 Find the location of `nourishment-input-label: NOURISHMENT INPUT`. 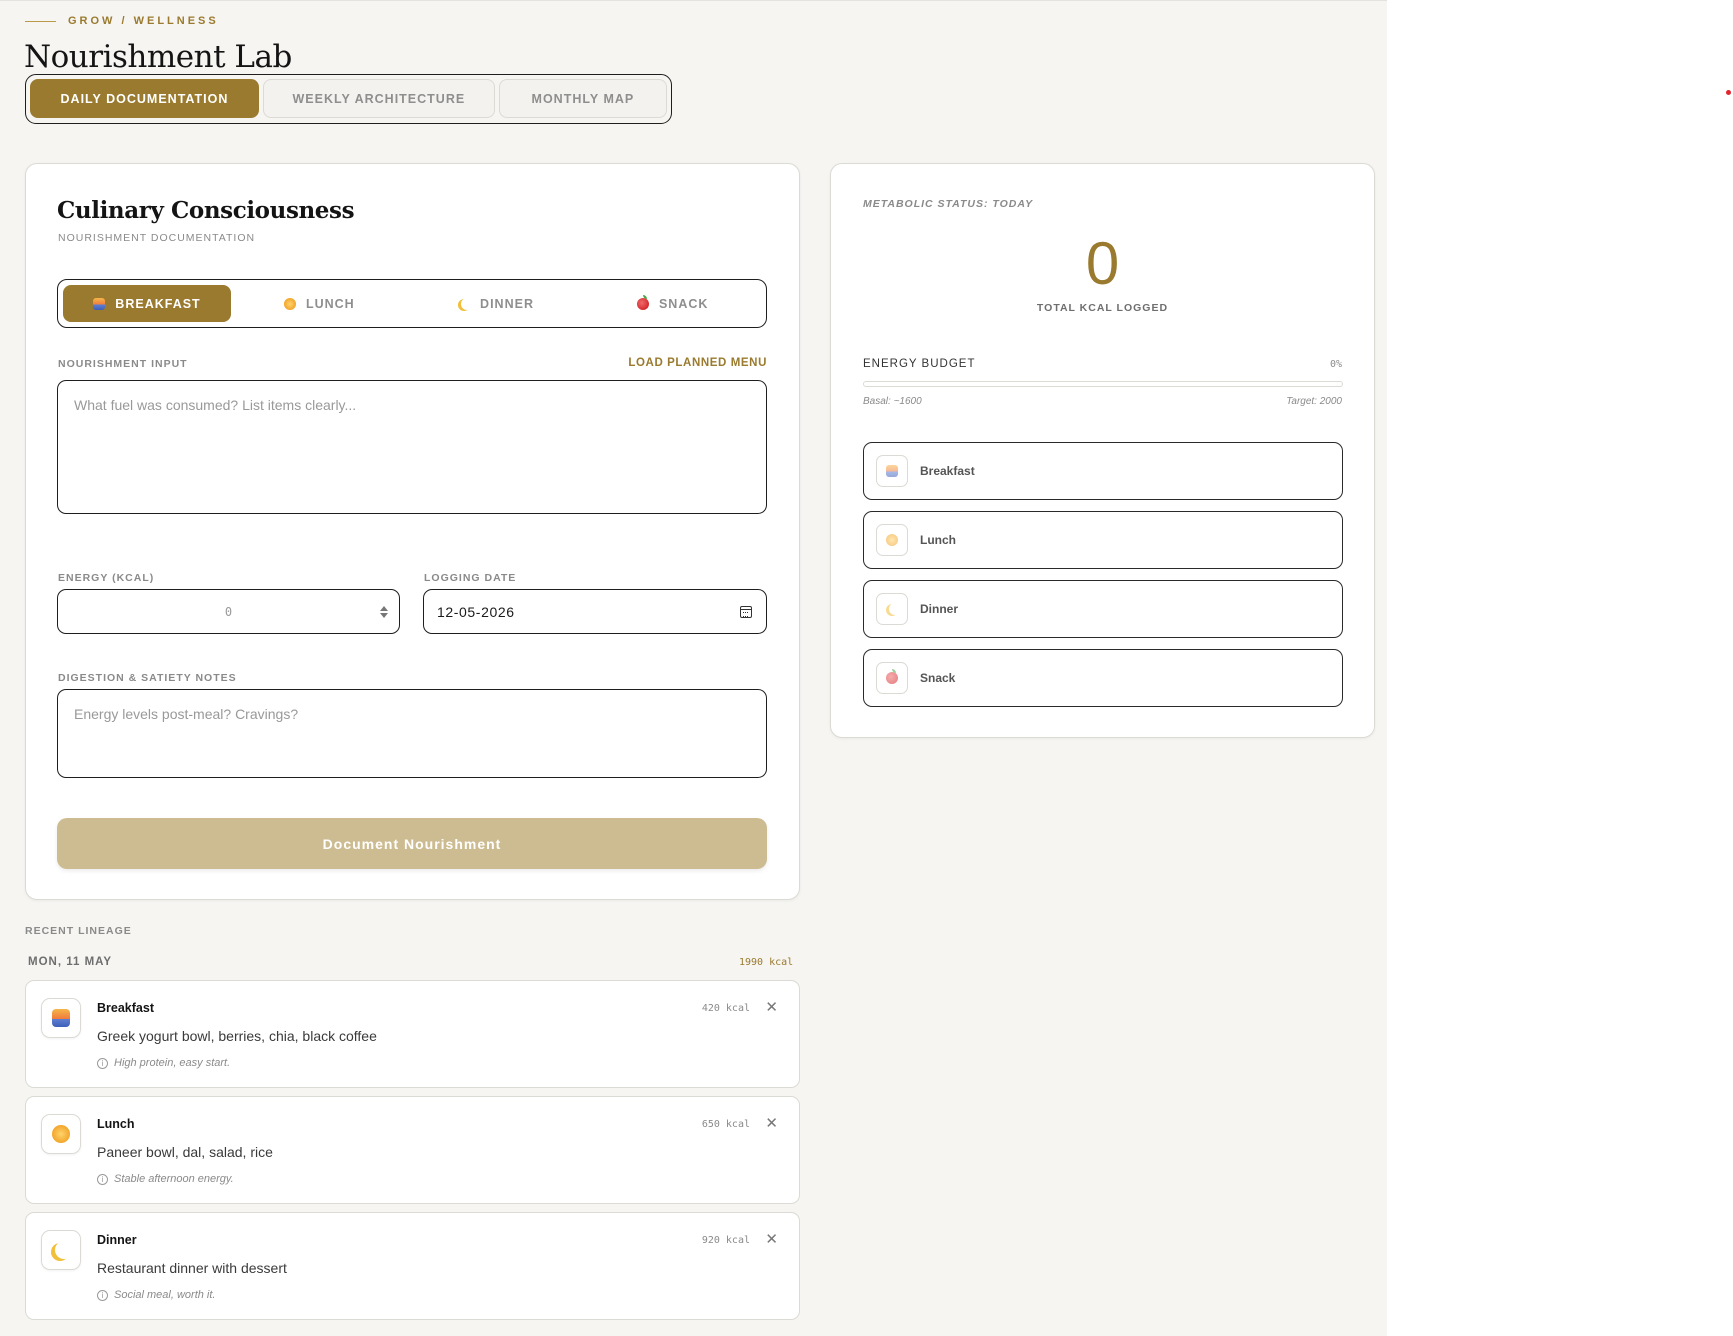

nourishment-input-label: NOURISHMENT INPUT is located at coordinates (123, 364).